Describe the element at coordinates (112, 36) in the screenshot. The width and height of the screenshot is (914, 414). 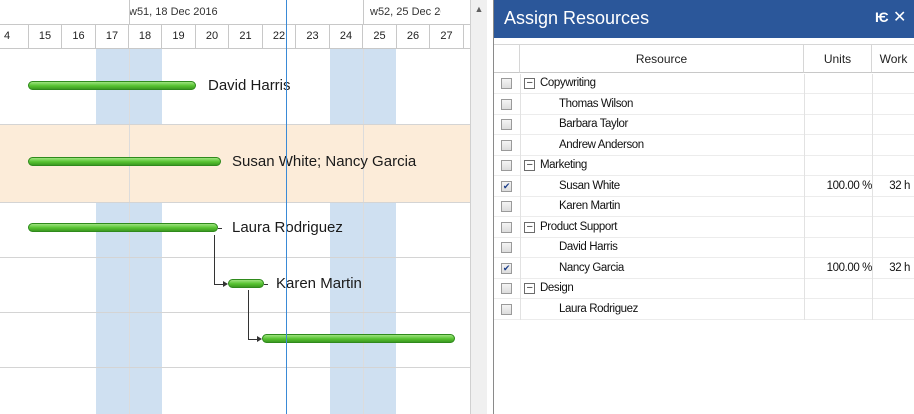
I see `day-cell: 17` at that location.